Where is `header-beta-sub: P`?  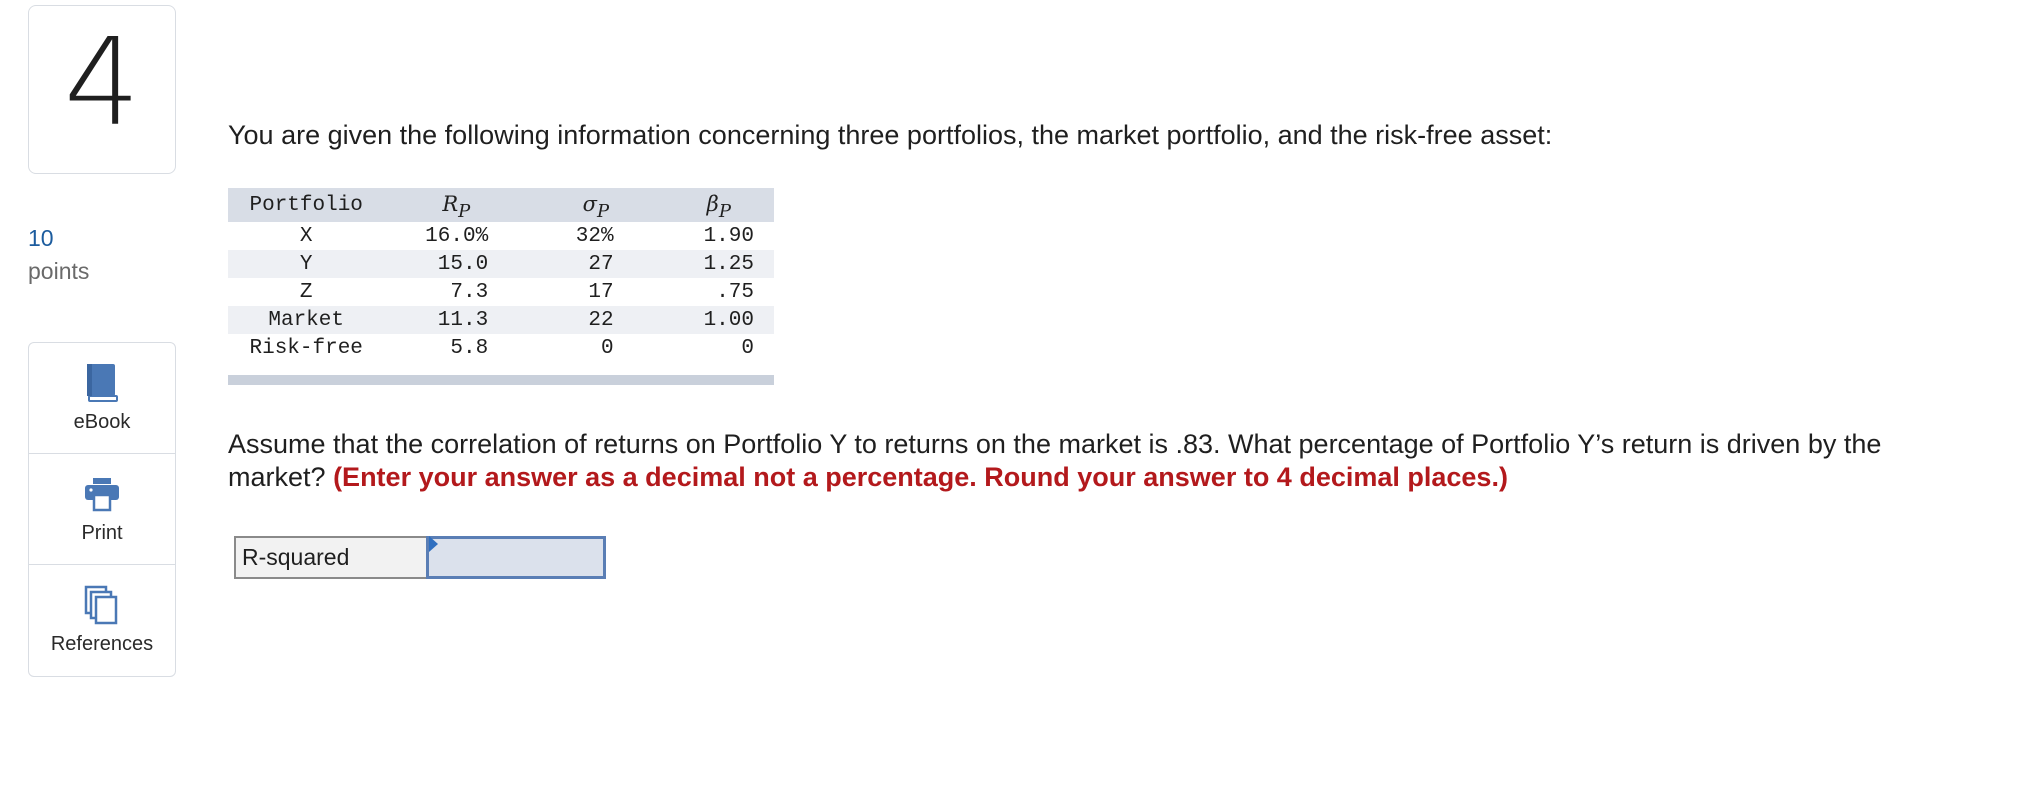
header-beta-sub: P is located at coordinates (724, 211).